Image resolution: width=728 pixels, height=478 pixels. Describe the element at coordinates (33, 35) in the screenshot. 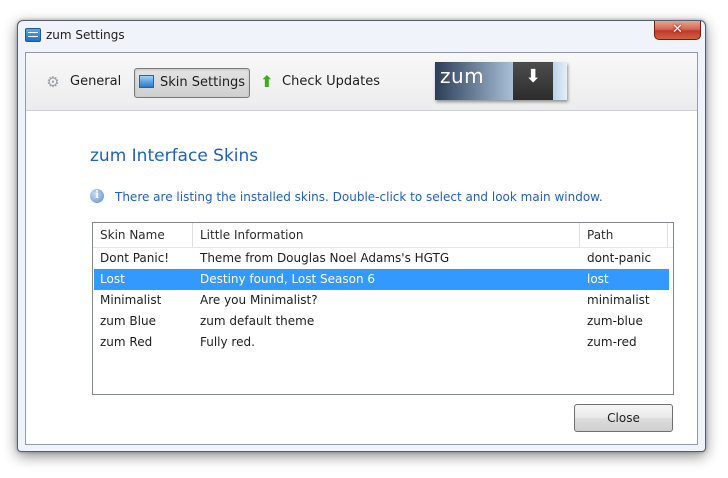

I see `app-icon` at that location.